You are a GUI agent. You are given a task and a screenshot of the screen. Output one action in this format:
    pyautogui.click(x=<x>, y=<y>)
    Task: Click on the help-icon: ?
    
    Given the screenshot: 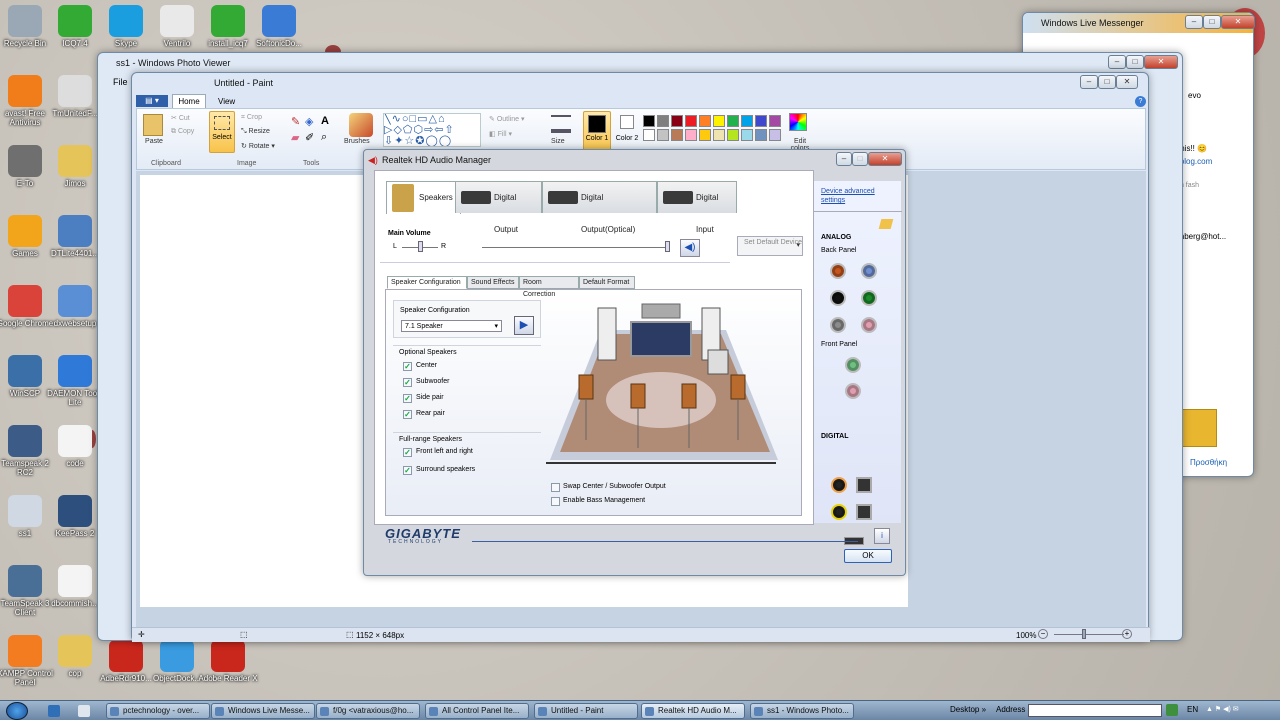 What is the action you would take?
    pyautogui.click(x=1140, y=101)
    